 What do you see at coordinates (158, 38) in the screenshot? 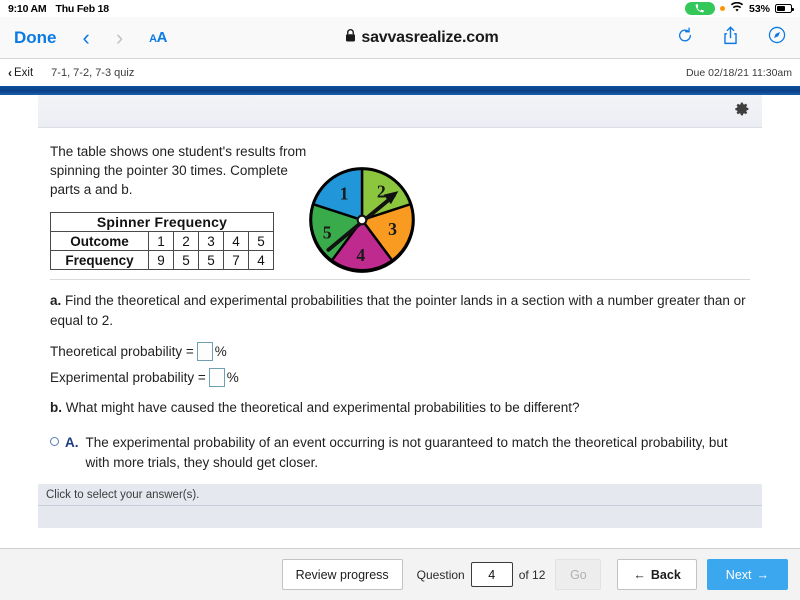
I see `text-size-button: AA` at bounding box center [158, 38].